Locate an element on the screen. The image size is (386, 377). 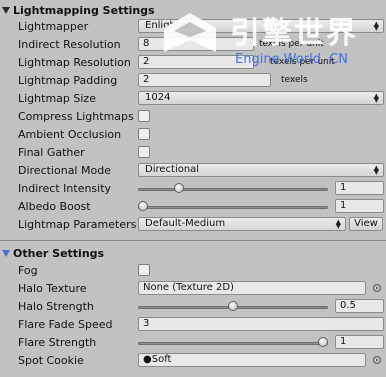
lightmapper-value: Enlighten is located at coordinates (169, 25).